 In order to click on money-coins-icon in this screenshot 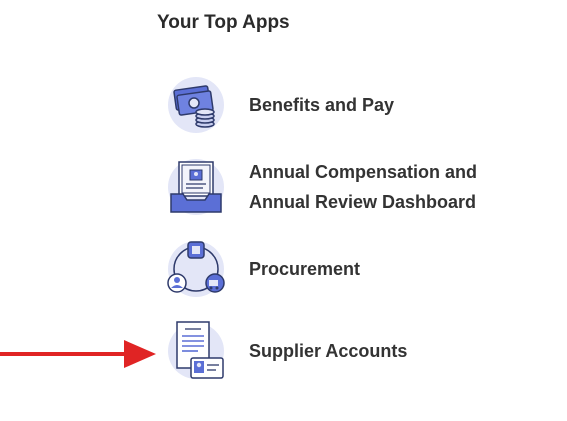, I will do `click(196, 105)`.